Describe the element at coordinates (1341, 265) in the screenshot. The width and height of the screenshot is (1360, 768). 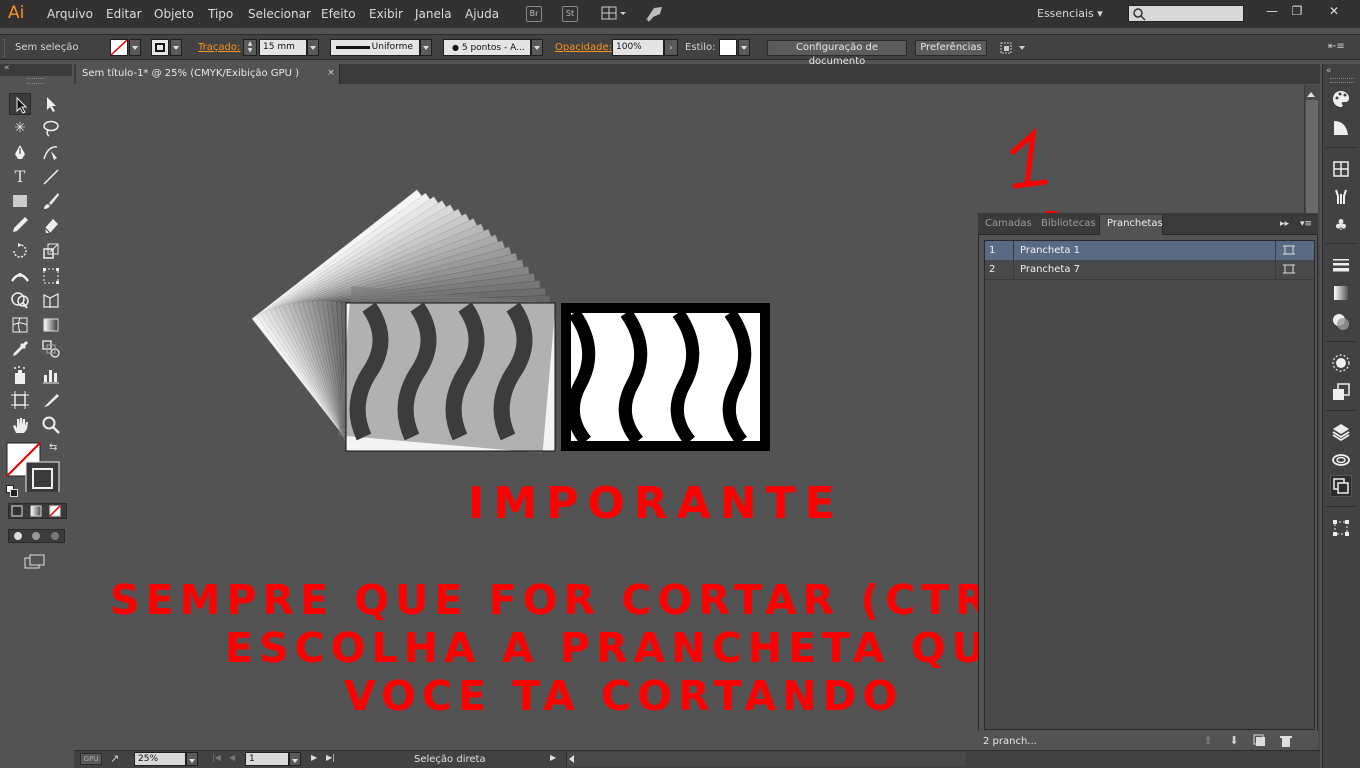
I see `stroke-icon` at that location.